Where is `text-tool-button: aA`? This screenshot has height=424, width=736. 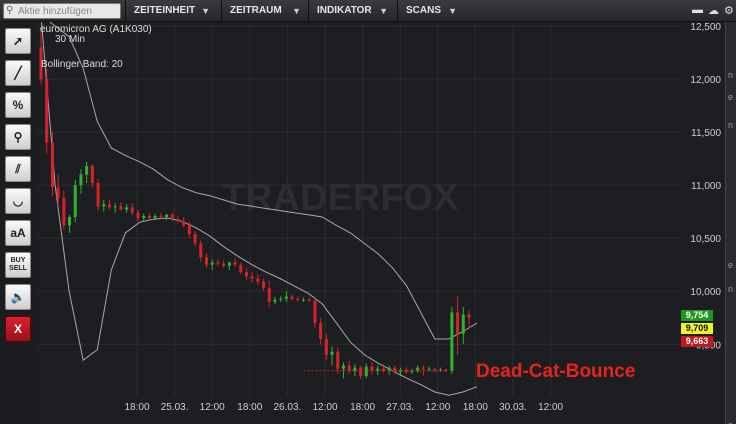
text-tool-button: aA is located at coordinates (18, 233).